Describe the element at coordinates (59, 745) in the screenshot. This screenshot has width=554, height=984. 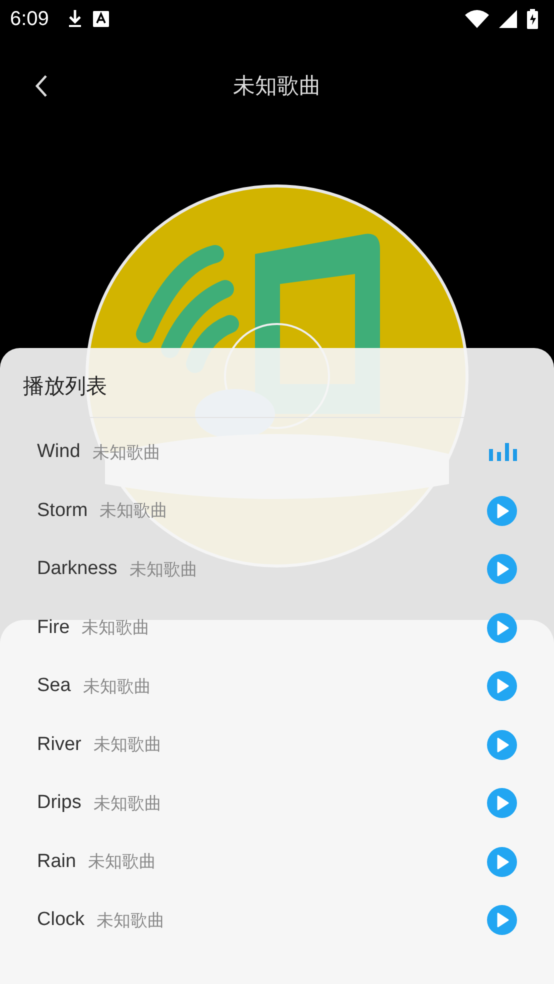
I see `track-name: River` at that location.